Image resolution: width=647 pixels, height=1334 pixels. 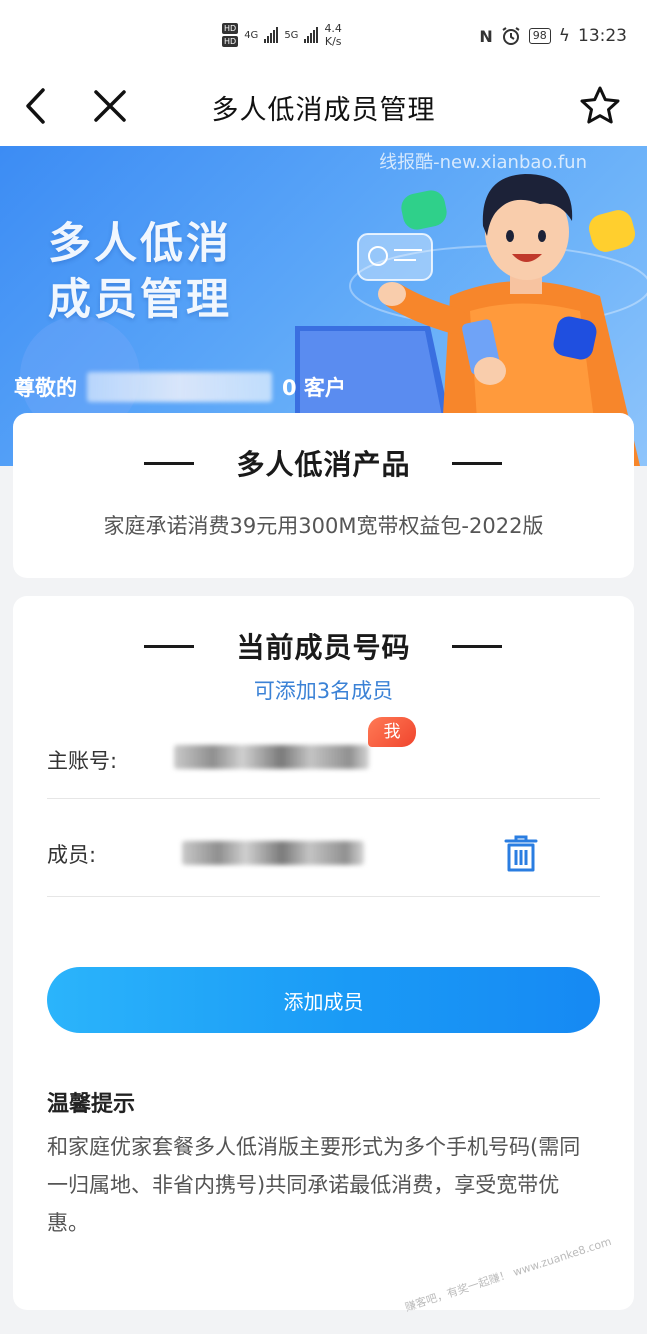 I want to click on page-title: 多人低消成员管理, so click(x=323, y=110).